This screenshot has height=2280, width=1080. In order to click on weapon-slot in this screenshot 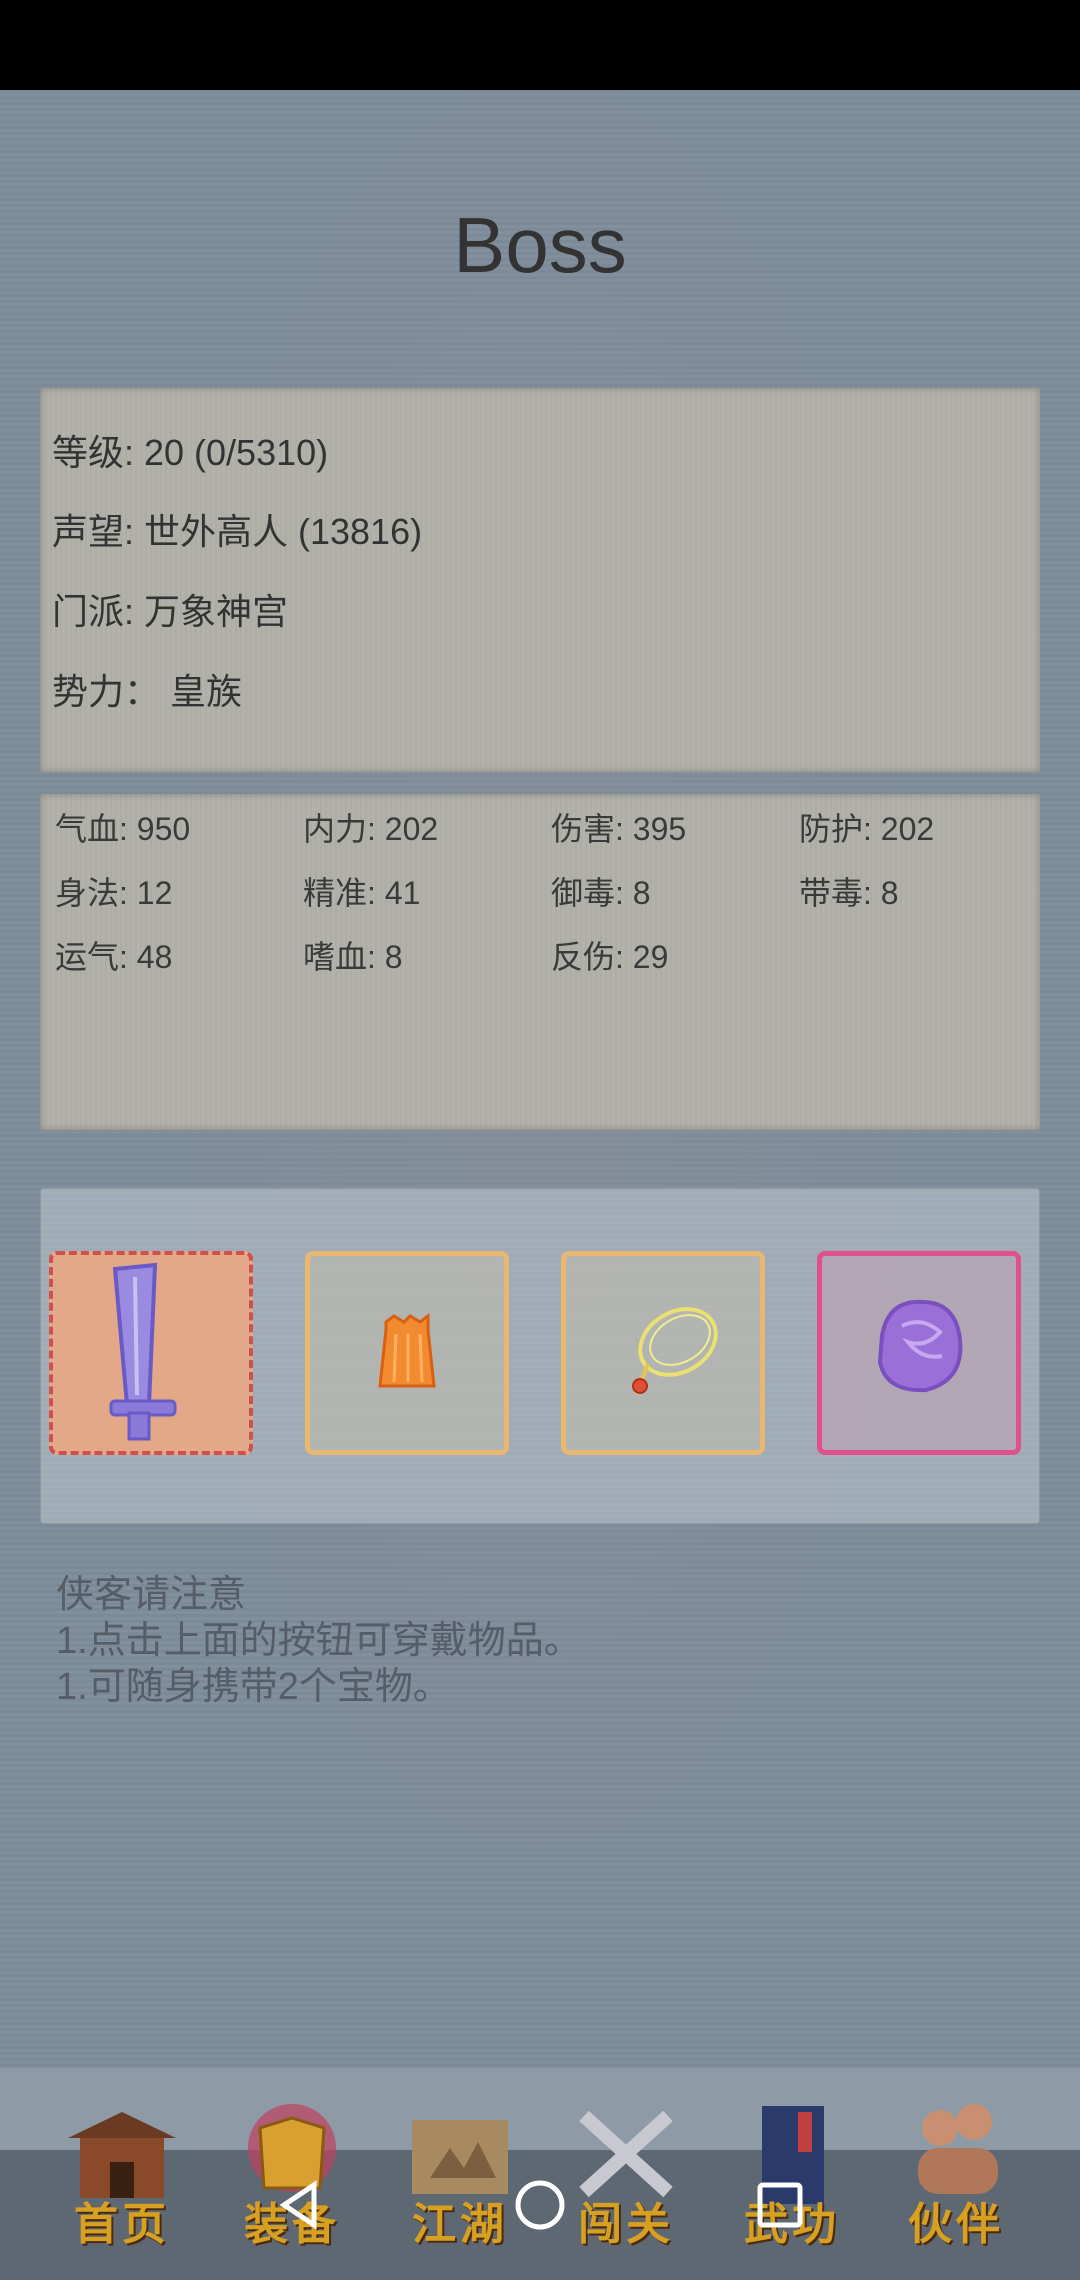, I will do `click(151, 1353)`.